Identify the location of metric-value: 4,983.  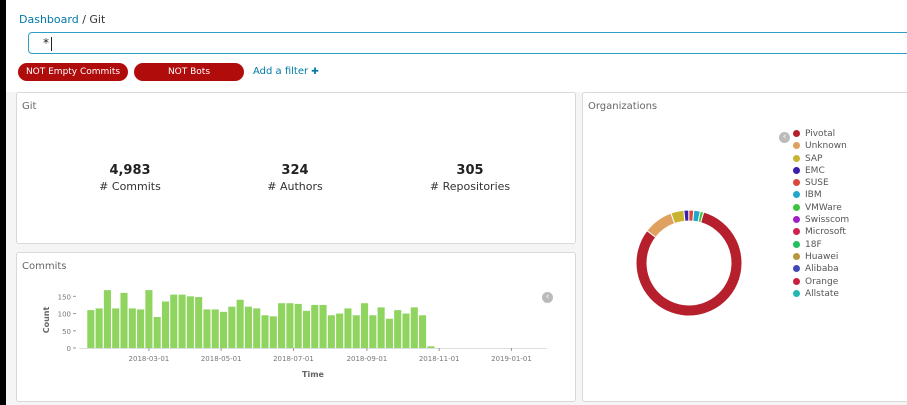
(130, 170).